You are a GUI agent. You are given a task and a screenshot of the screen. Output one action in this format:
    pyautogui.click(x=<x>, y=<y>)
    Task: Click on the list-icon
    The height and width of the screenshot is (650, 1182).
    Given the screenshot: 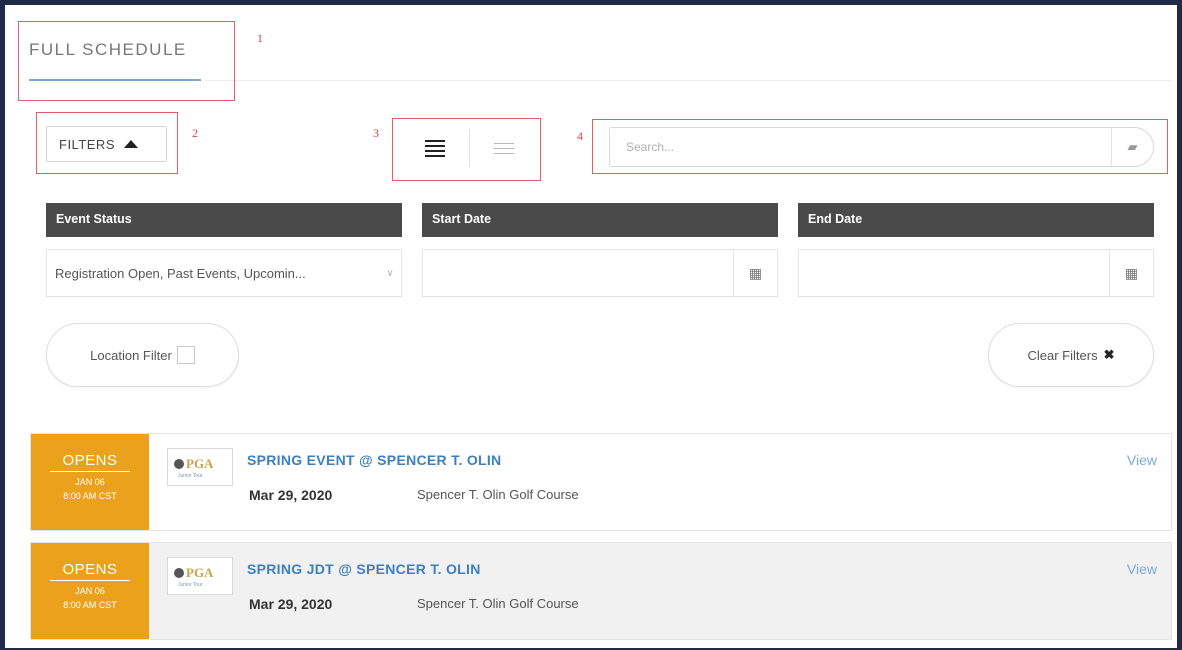 What is the action you would take?
    pyautogui.click(x=435, y=148)
    